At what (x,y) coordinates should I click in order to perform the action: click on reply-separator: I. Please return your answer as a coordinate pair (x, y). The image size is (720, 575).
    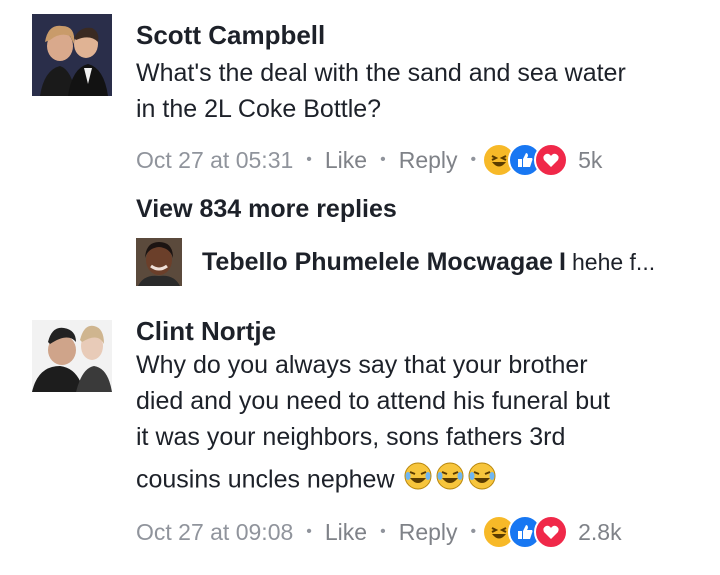
    Looking at the image, I should click on (562, 261).